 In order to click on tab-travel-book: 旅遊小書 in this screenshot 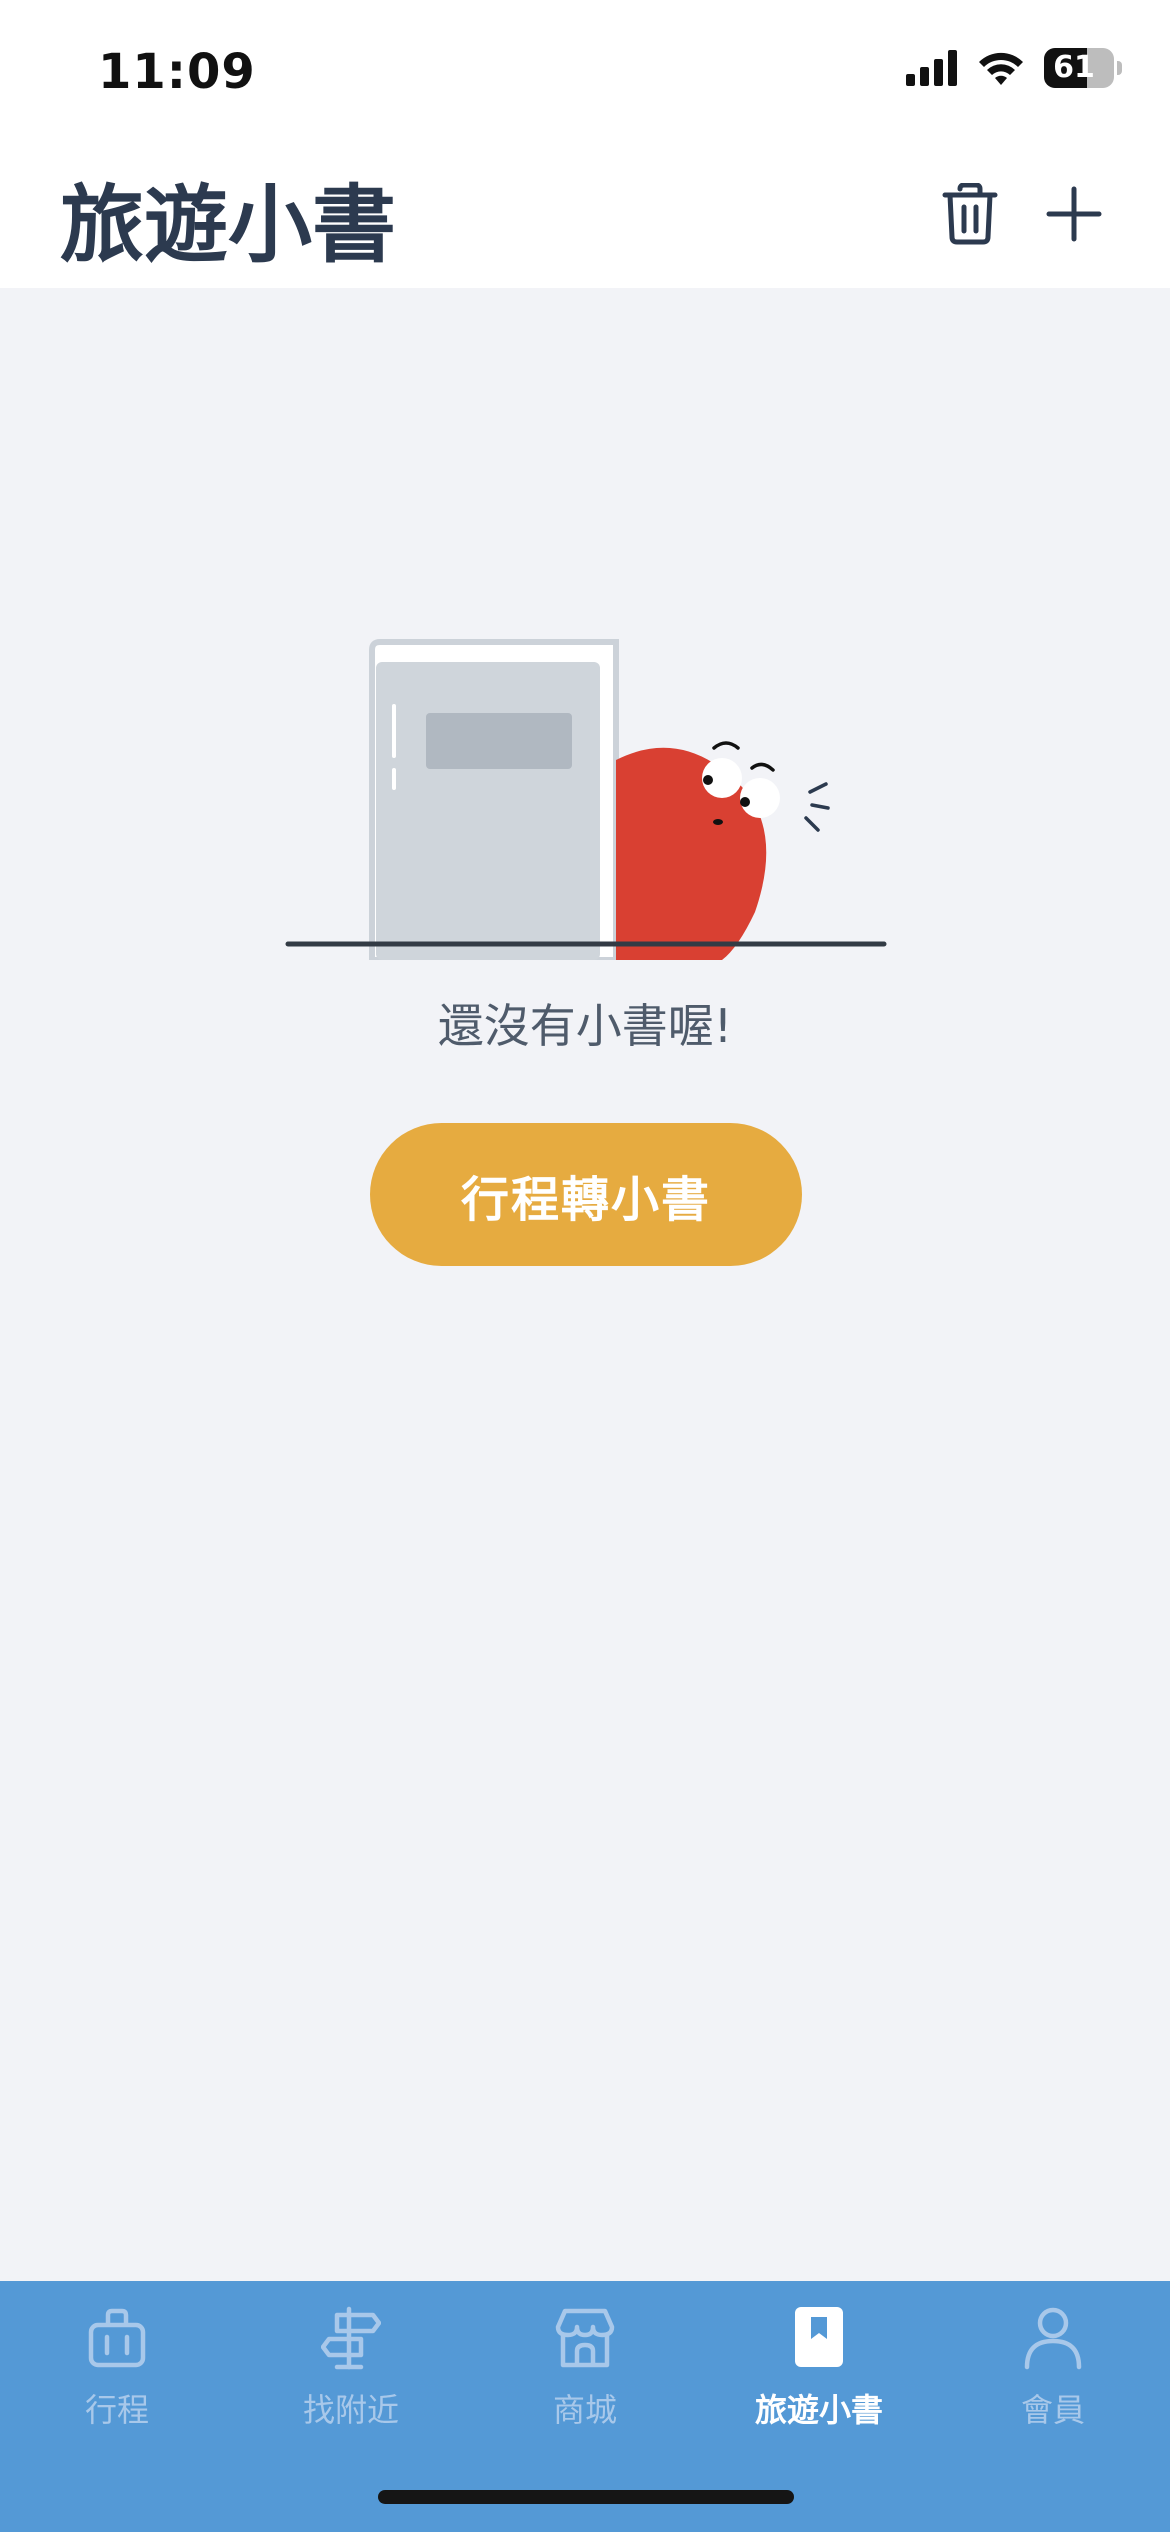, I will do `click(819, 2366)`.